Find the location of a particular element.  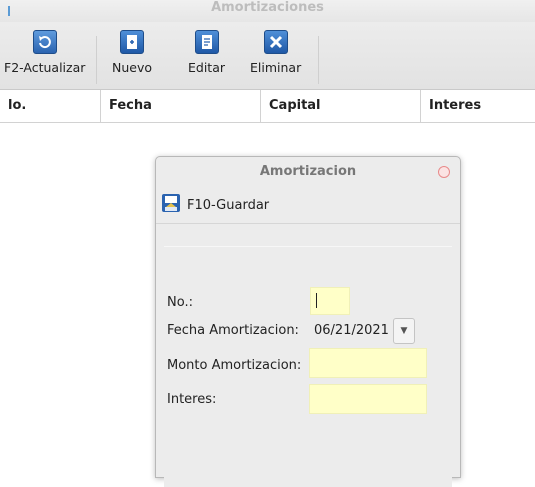

refresh-button: F2-Actualizar is located at coordinates (44, 52).